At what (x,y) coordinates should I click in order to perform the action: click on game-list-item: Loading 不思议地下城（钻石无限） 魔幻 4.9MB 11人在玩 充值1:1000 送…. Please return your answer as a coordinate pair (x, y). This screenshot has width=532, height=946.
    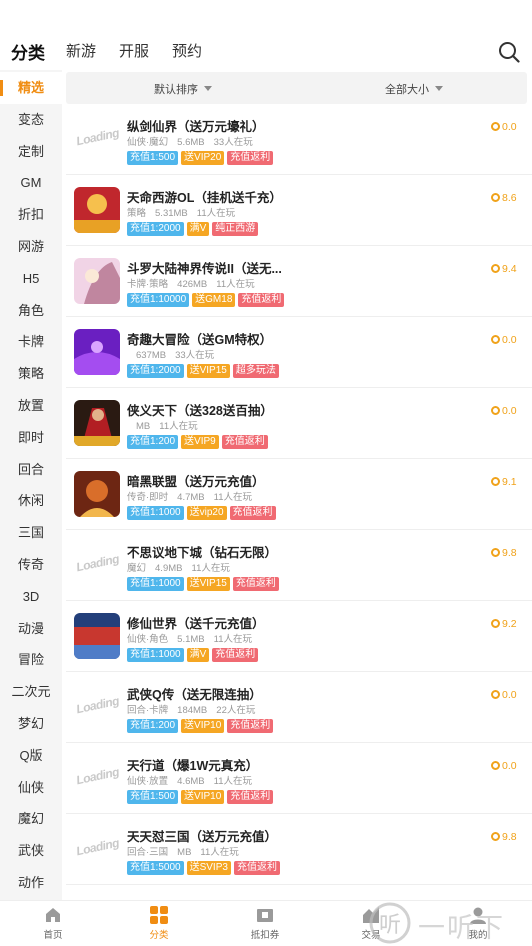
    Looking at the image, I should click on (299, 565).